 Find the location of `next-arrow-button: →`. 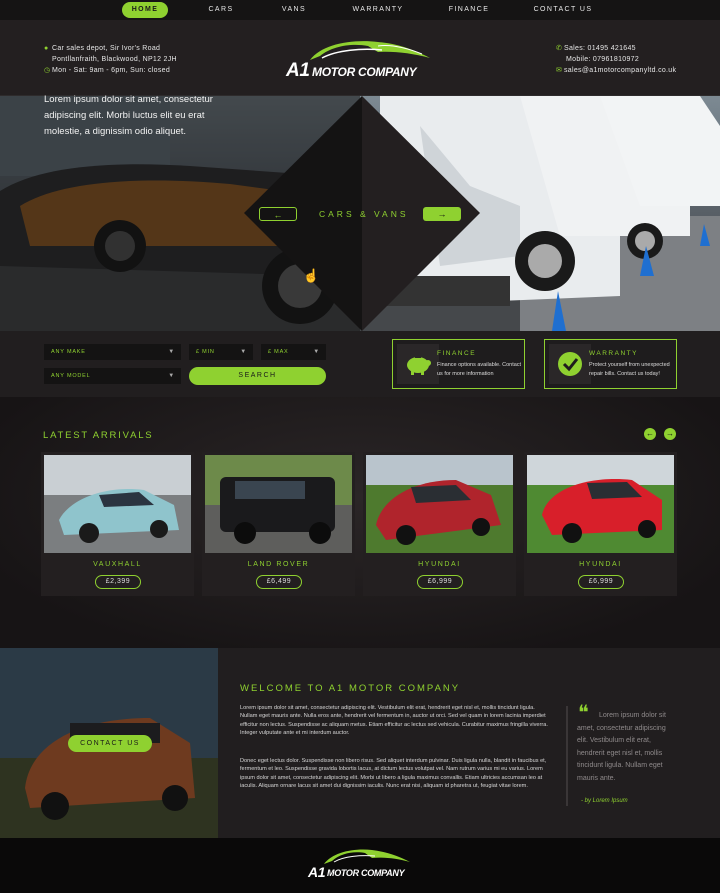

next-arrow-button: → is located at coordinates (442, 214).